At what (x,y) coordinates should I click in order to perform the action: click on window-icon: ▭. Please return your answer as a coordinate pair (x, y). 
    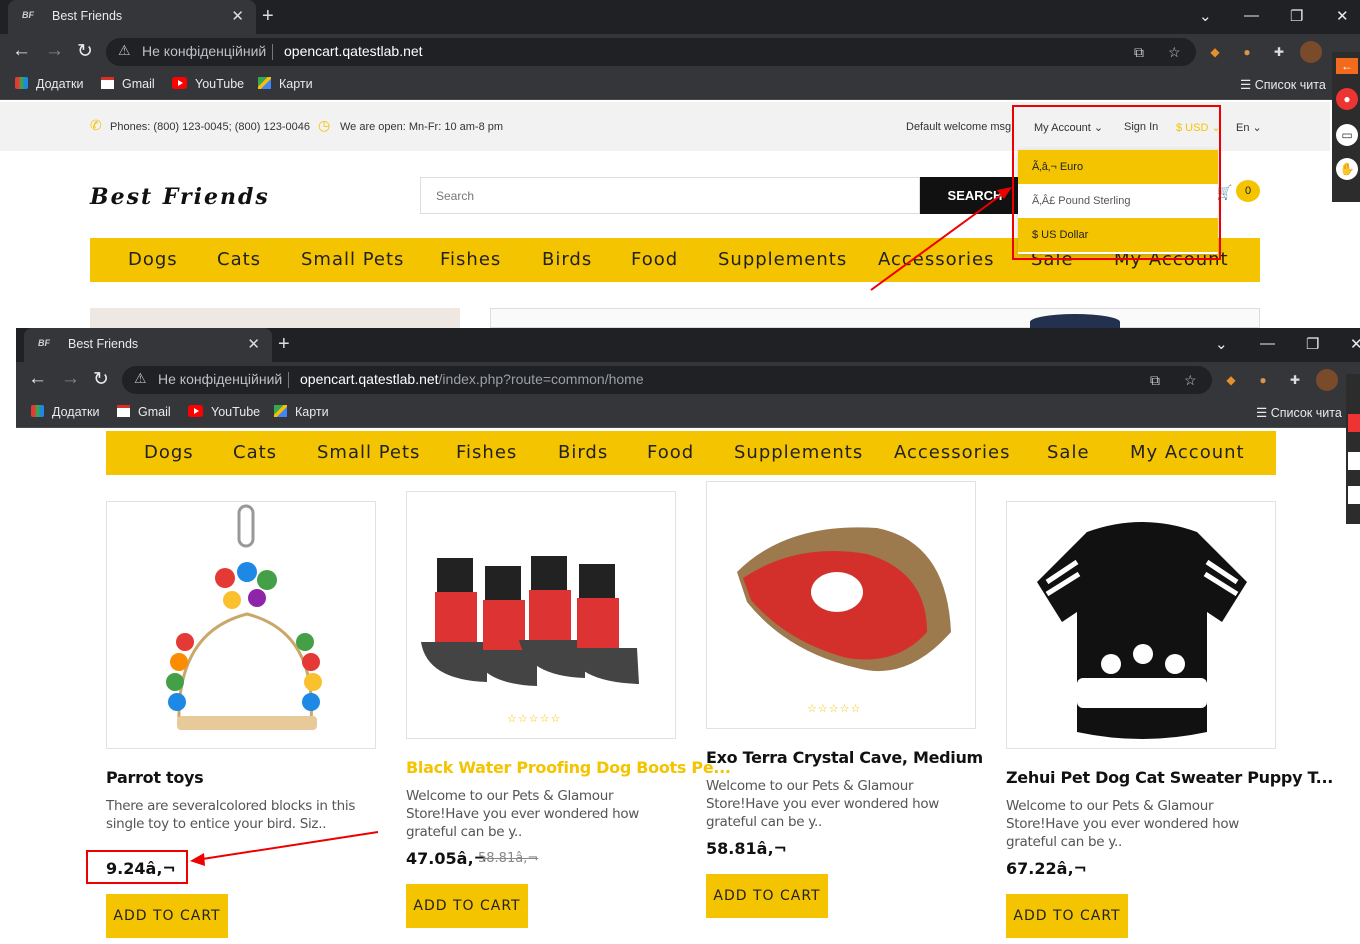
    Looking at the image, I should click on (1347, 135).